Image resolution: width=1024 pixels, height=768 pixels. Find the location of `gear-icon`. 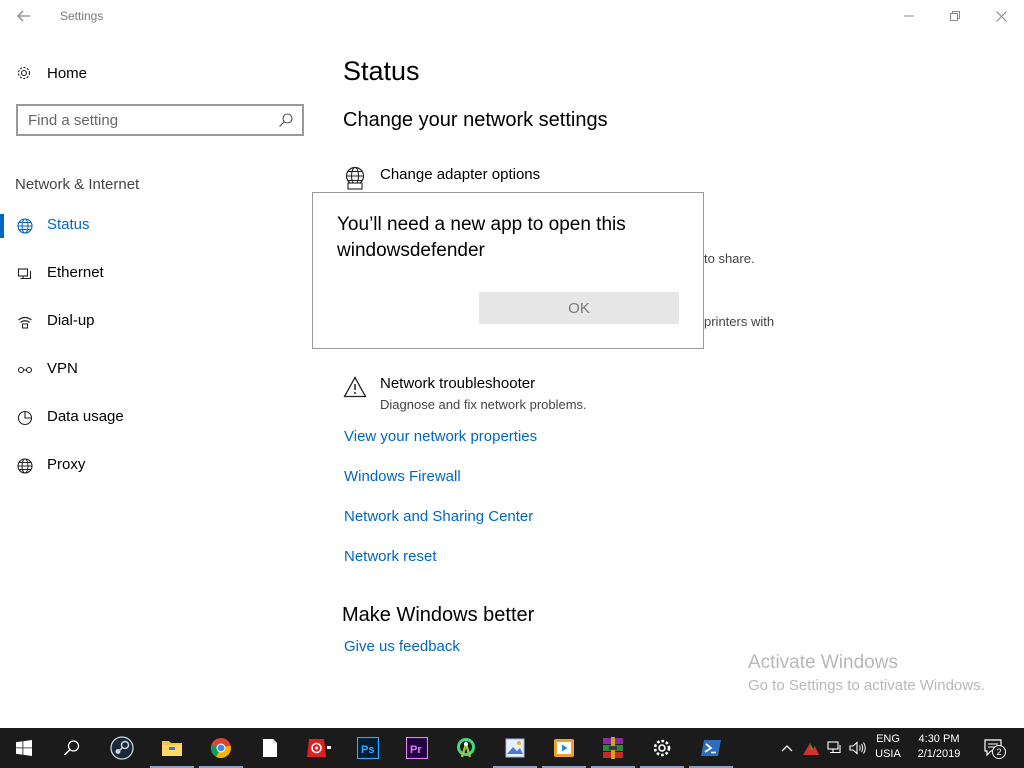

gear-icon is located at coordinates (24, 73).